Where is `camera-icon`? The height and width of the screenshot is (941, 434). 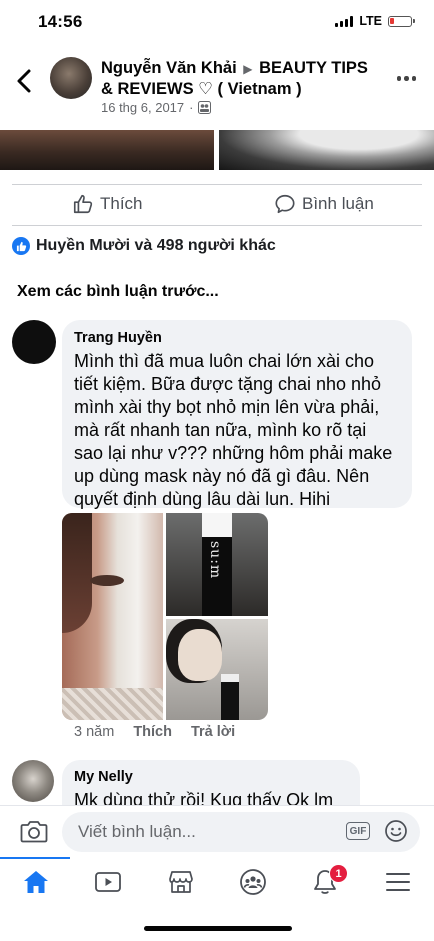 camera-icon is located at coordinates (34, 831).